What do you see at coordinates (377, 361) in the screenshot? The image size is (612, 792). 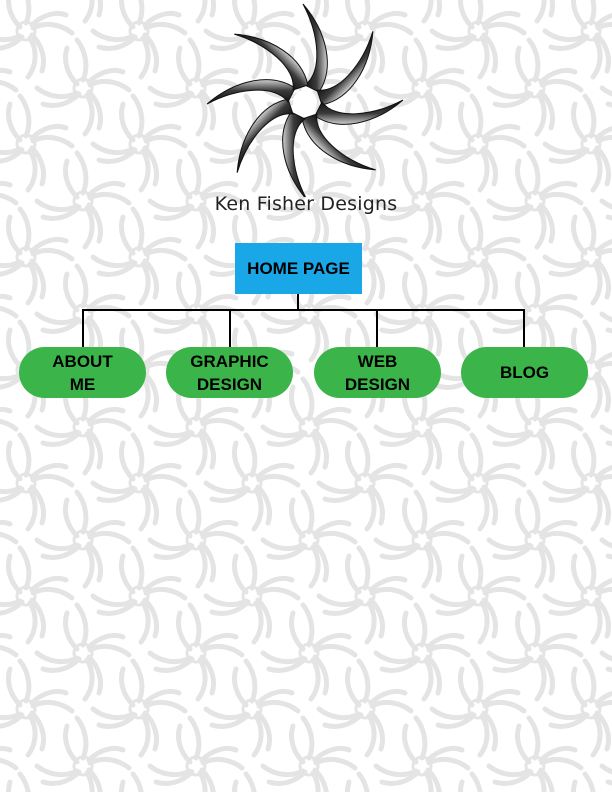 I see `web-design-label-line1: WEB` at bounding box center [377, 361].